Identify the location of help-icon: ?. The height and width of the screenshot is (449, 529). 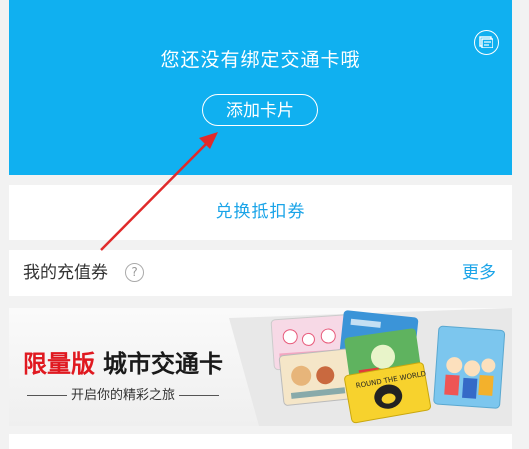
(134, 272).